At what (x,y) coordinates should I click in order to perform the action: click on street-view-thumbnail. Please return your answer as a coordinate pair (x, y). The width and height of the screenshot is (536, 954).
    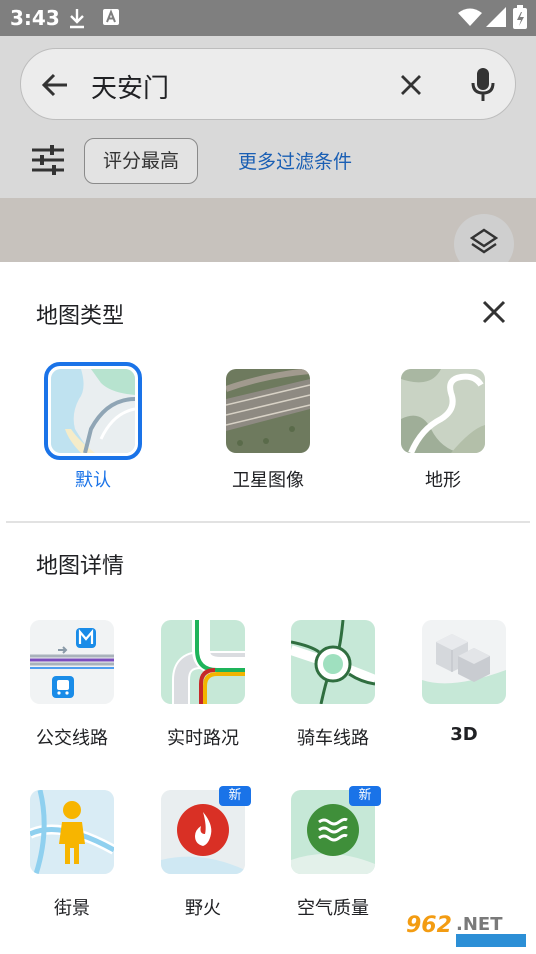
    Looking at the image, I should click on (72, 832).